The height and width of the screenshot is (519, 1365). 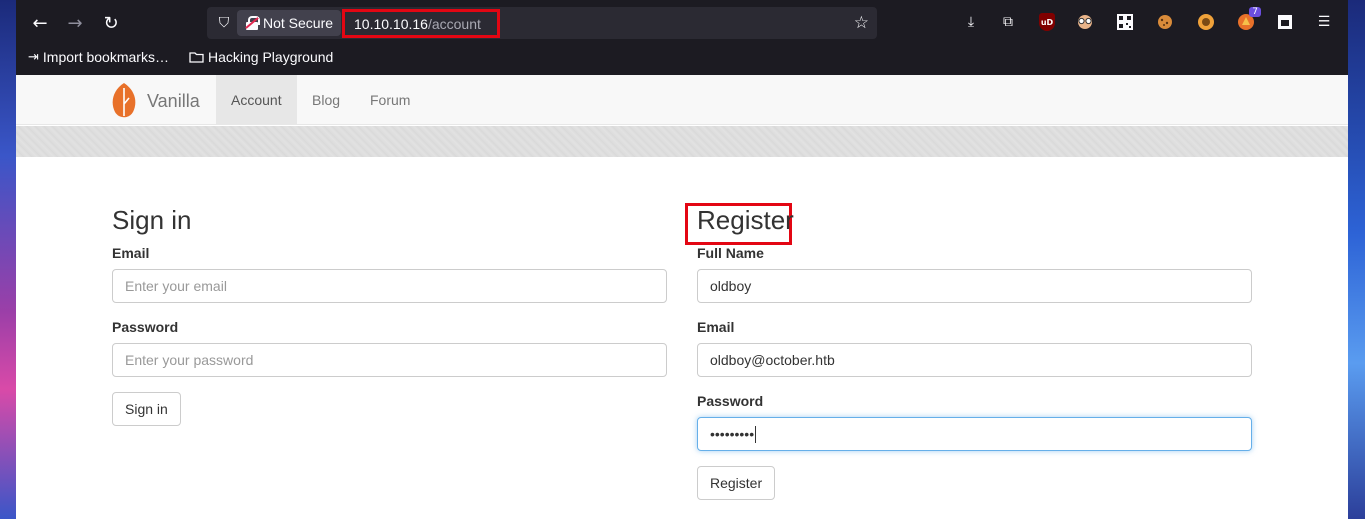 I want to click on register-fullname-label: Full Name, so click(x=730, y=253).